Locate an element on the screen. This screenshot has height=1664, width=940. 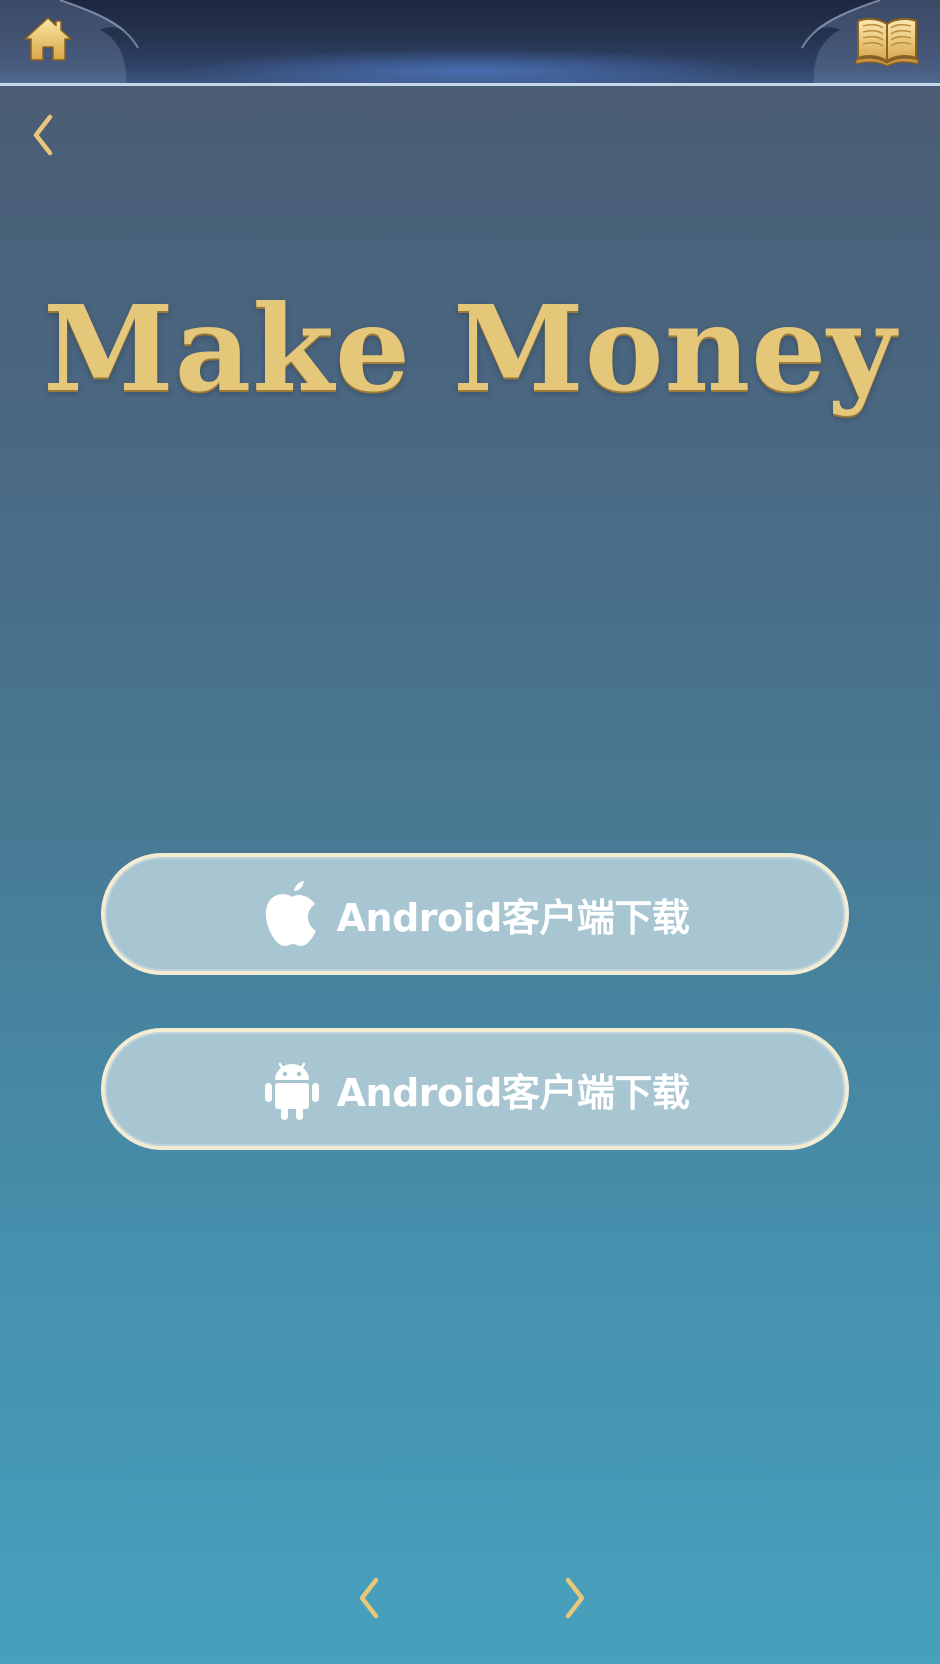
home-button is located at coordinates (48, 40).